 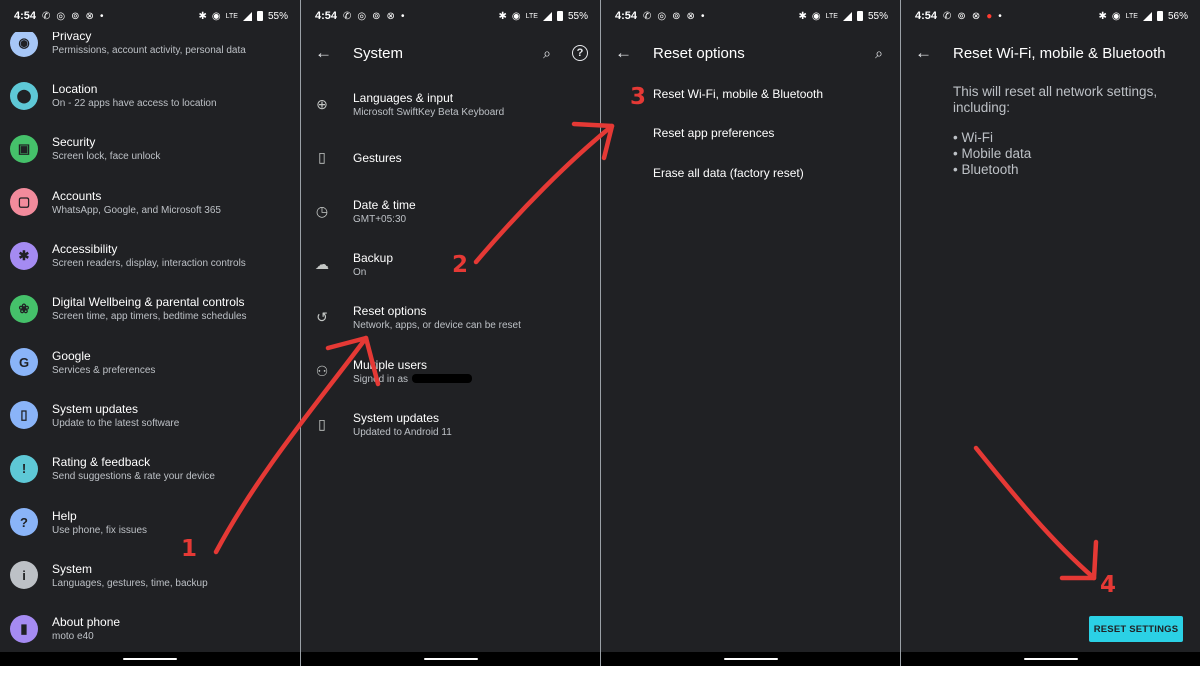 I want to click on notification-icon: ⊗, so click(x=390, y=16).